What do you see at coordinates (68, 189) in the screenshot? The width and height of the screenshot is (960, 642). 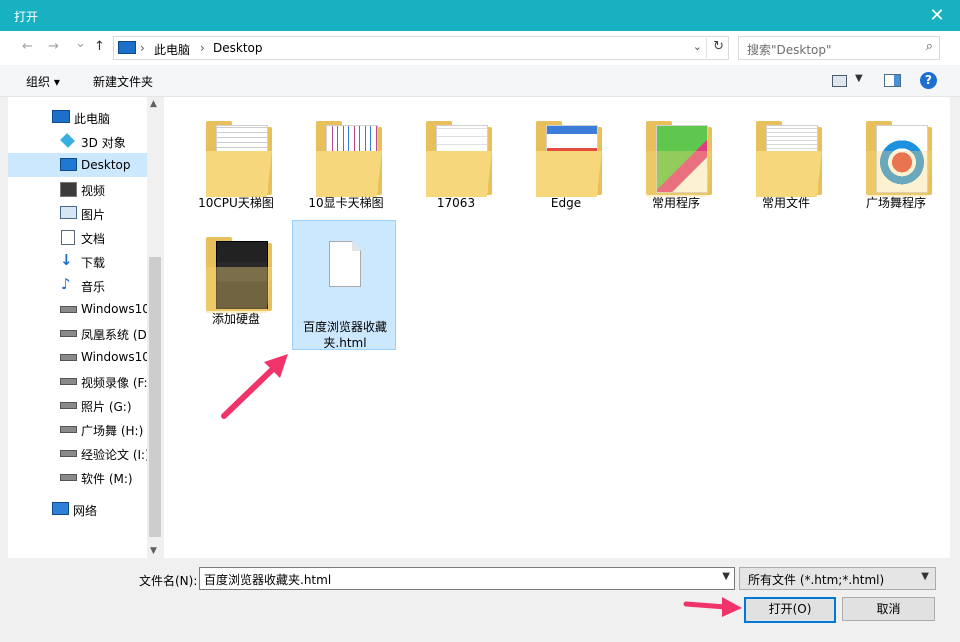 I see `video-icon` at bounding box center [68, 189].